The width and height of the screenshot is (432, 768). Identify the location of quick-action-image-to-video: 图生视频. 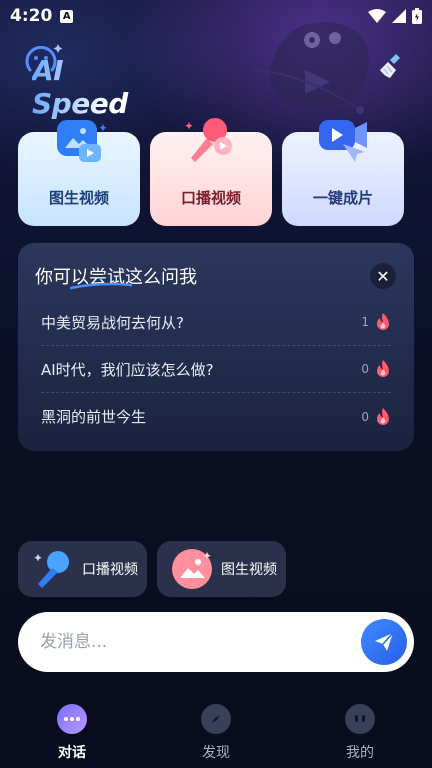
(221, 569).